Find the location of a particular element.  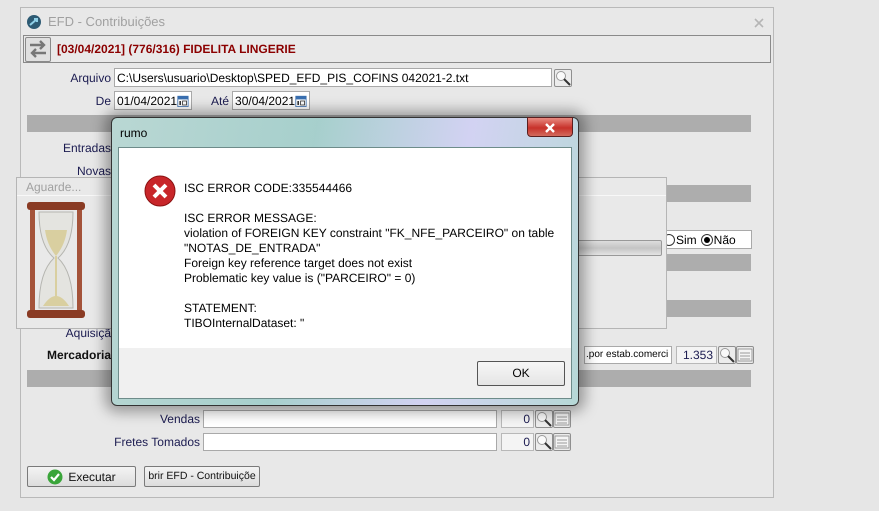

message-line: ISC ERROR MESSAGE: is located at coordinates (251, 218).